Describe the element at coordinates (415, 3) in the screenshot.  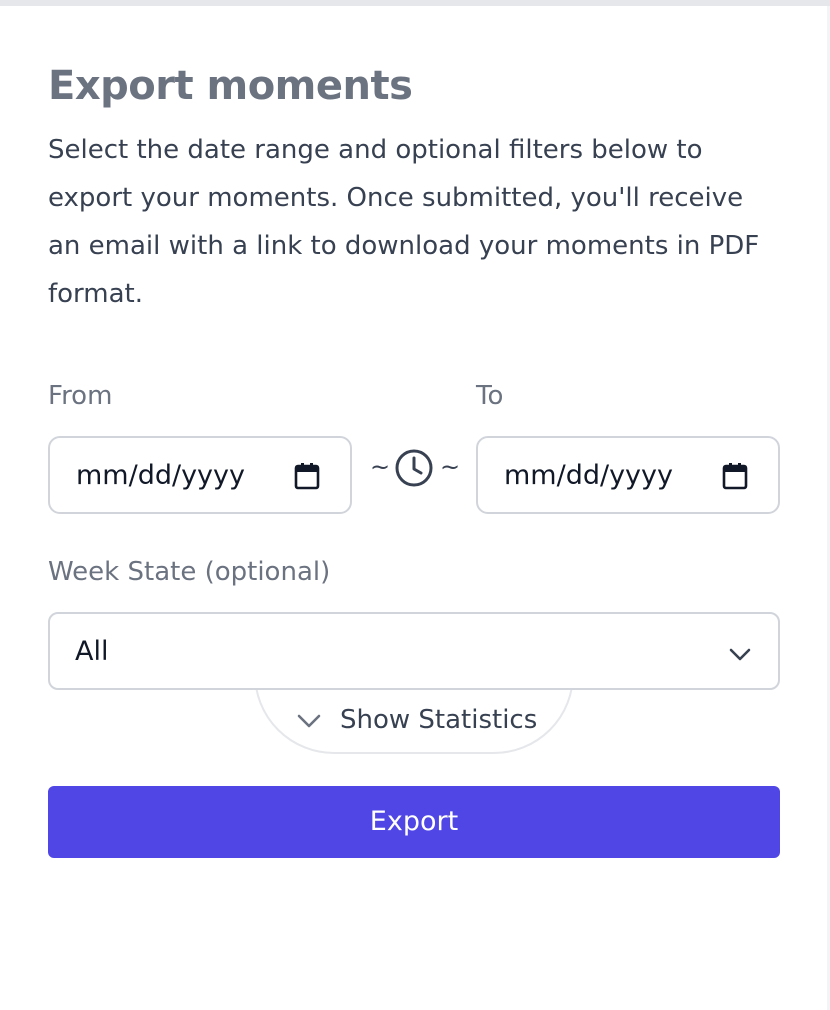
I see `top-border` at that location.